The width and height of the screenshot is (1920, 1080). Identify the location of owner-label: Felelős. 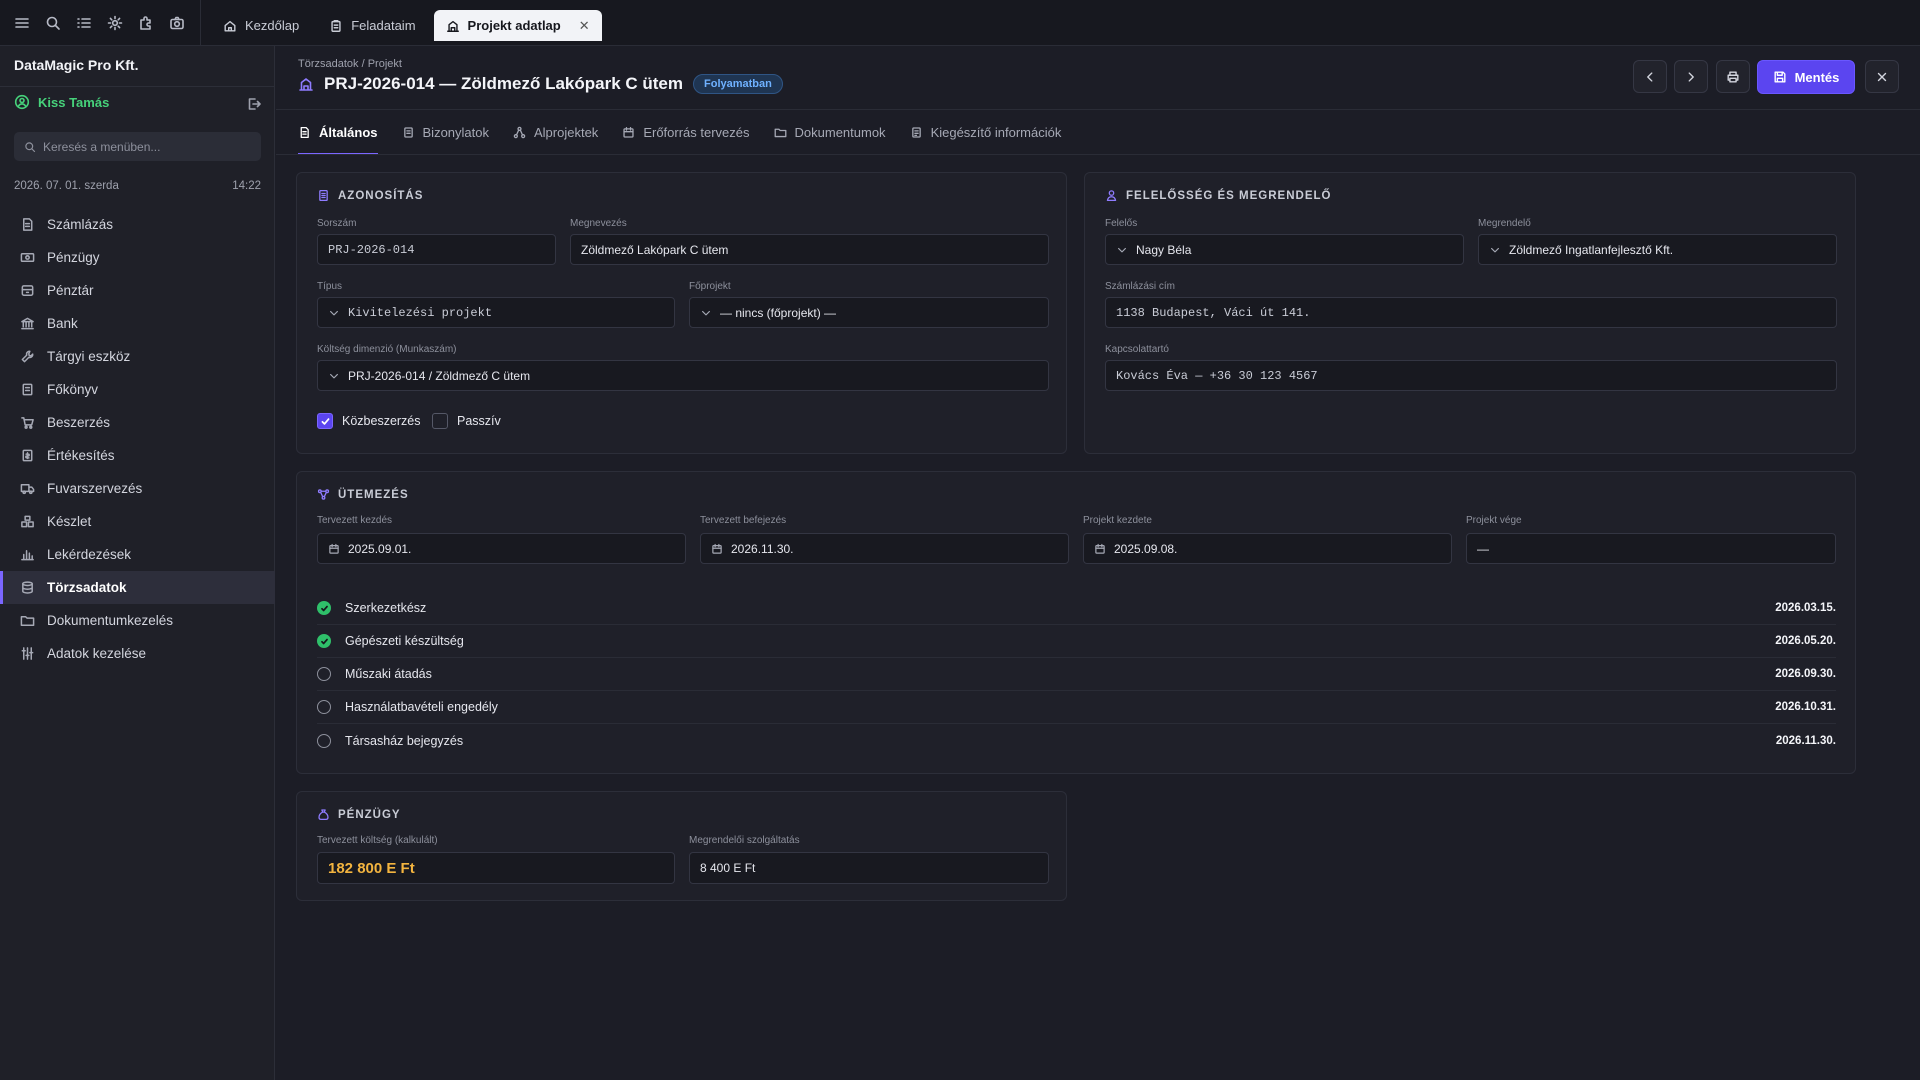
(1121, 223).